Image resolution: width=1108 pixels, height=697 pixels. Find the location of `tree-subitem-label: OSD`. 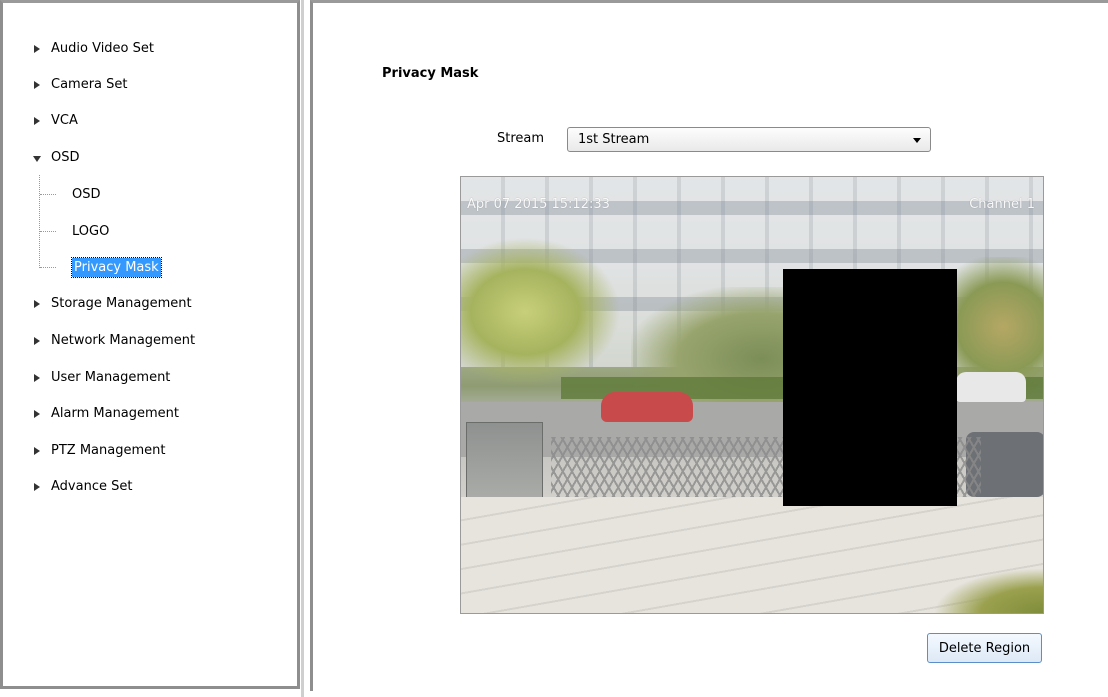

tree-subitem-label: OSD is located at coordinates (86, 194).